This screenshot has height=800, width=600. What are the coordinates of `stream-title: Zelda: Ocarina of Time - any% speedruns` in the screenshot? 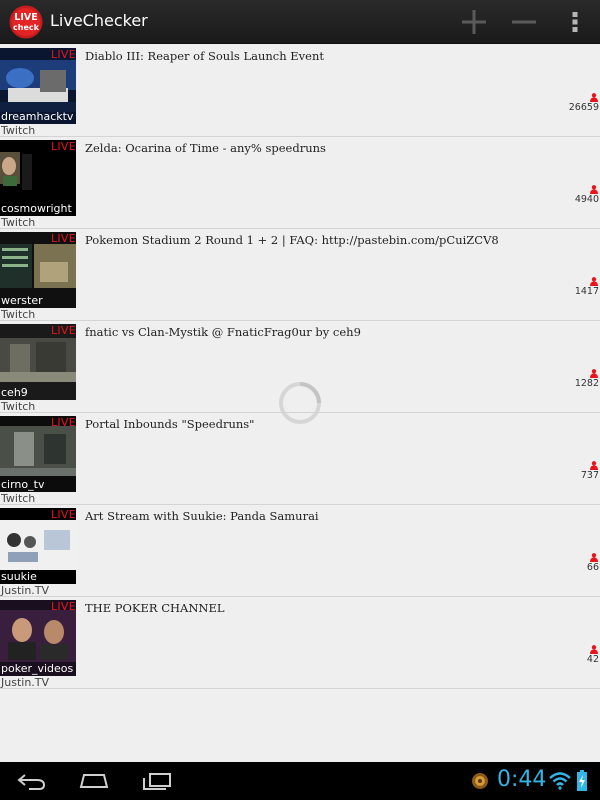 It's located at (205, 148).